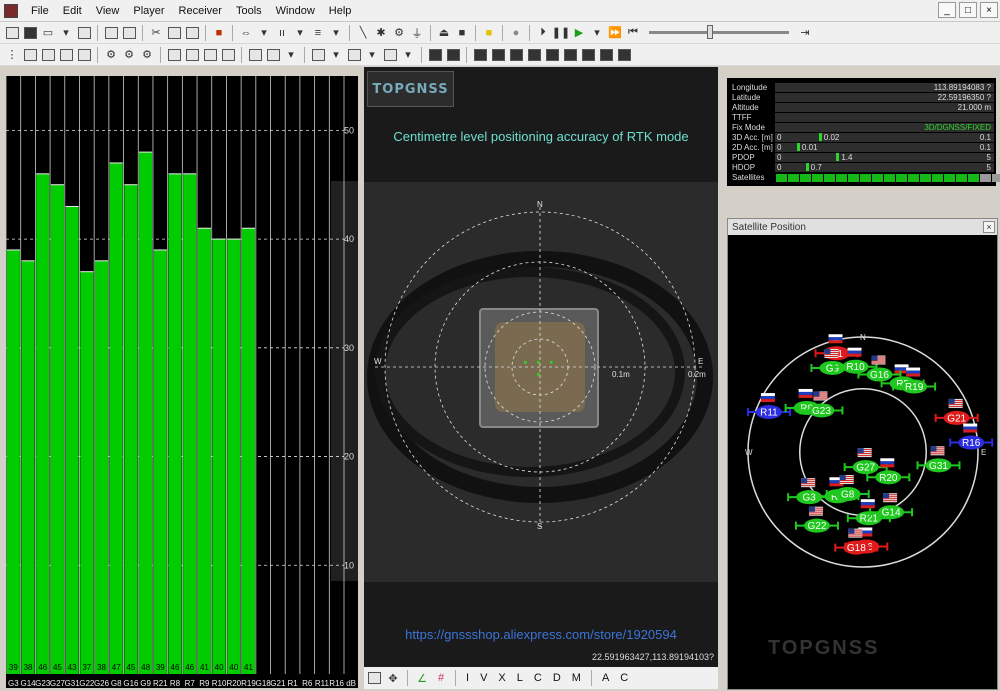 The width and height of the screenshot is (1000, 691). Describe the element at coordinates (381, 33) in the screenshot. I see `debug-icon: ✱` at that location.